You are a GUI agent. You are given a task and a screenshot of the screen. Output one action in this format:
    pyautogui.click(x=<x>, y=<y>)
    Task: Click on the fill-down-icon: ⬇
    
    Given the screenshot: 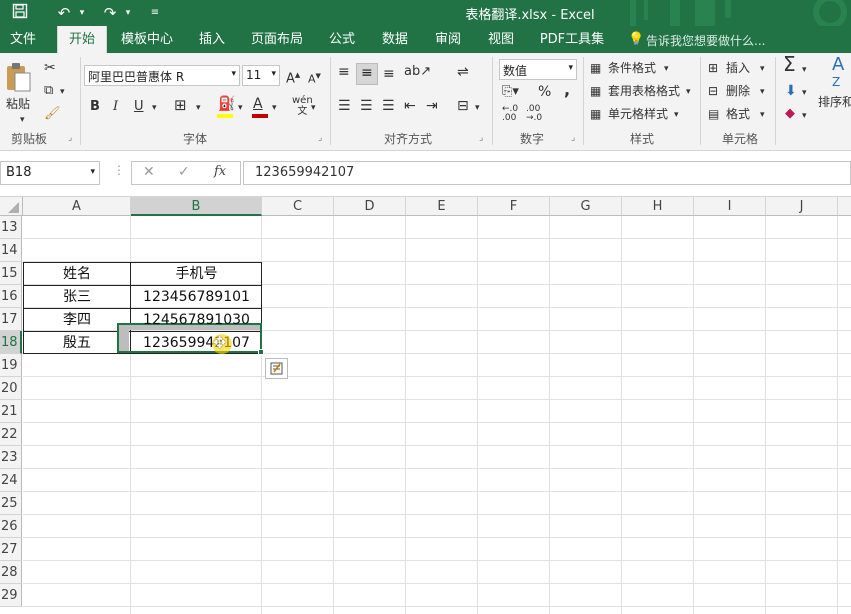 What is the action you would take?
    pyautogui.click(x=791, y=91)
    